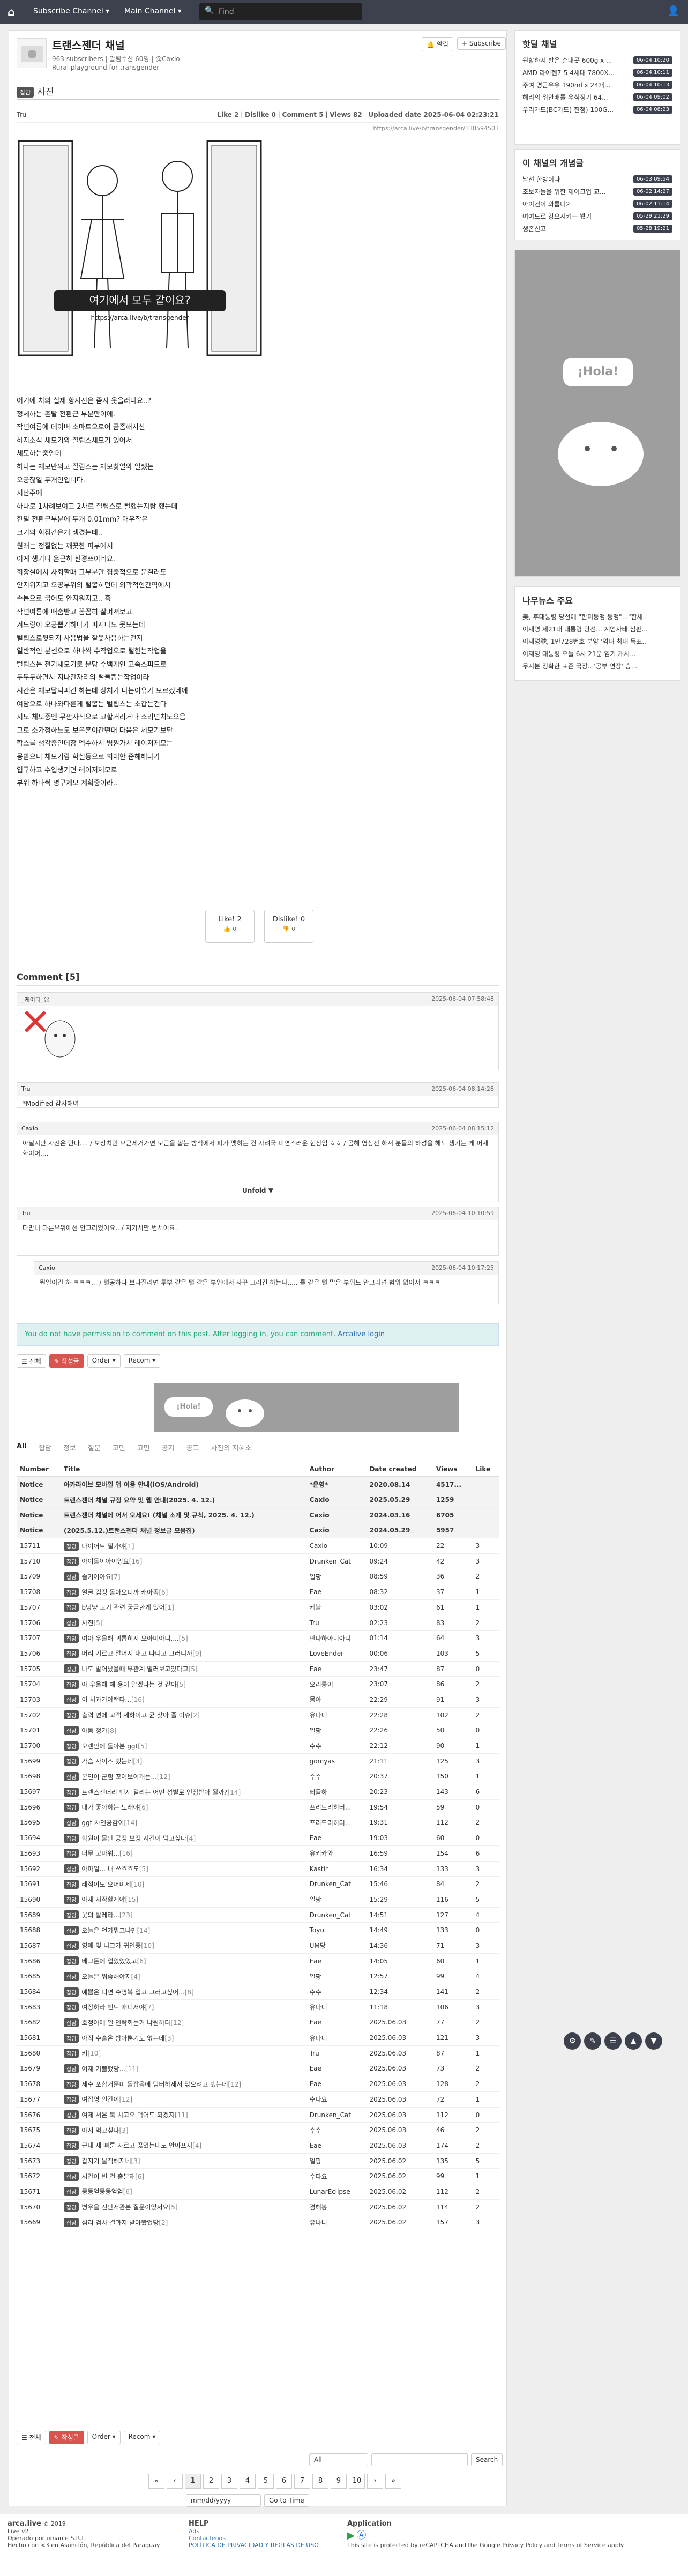  Describe the element at coordinates (100, 2130) in the screenshot. I see `post-title-link: 아서 먹고싶다` at that location.